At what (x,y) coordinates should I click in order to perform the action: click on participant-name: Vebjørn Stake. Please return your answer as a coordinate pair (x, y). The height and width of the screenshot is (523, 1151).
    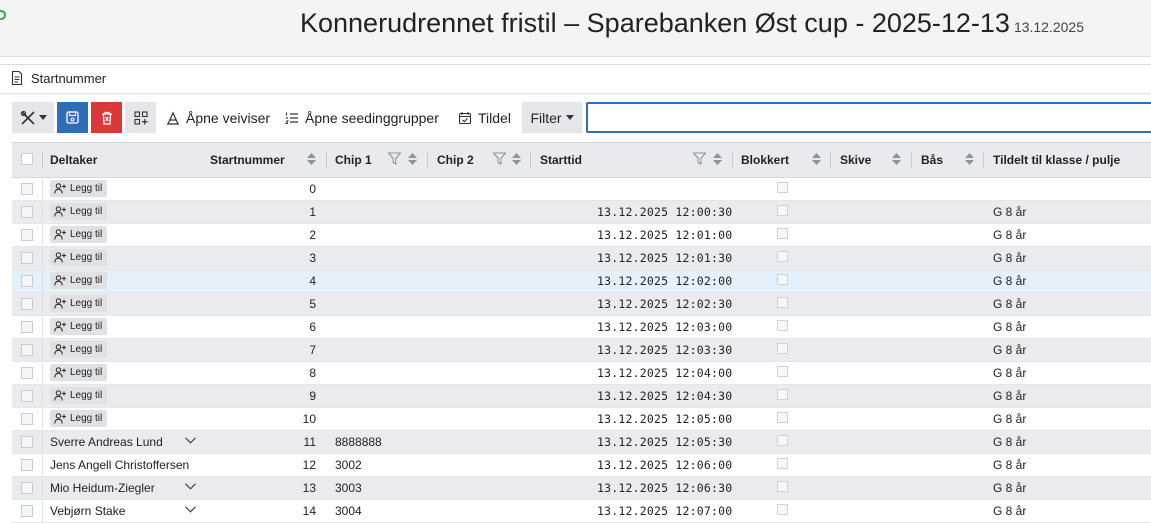
    Looking at the image, I should click on (87, 511).